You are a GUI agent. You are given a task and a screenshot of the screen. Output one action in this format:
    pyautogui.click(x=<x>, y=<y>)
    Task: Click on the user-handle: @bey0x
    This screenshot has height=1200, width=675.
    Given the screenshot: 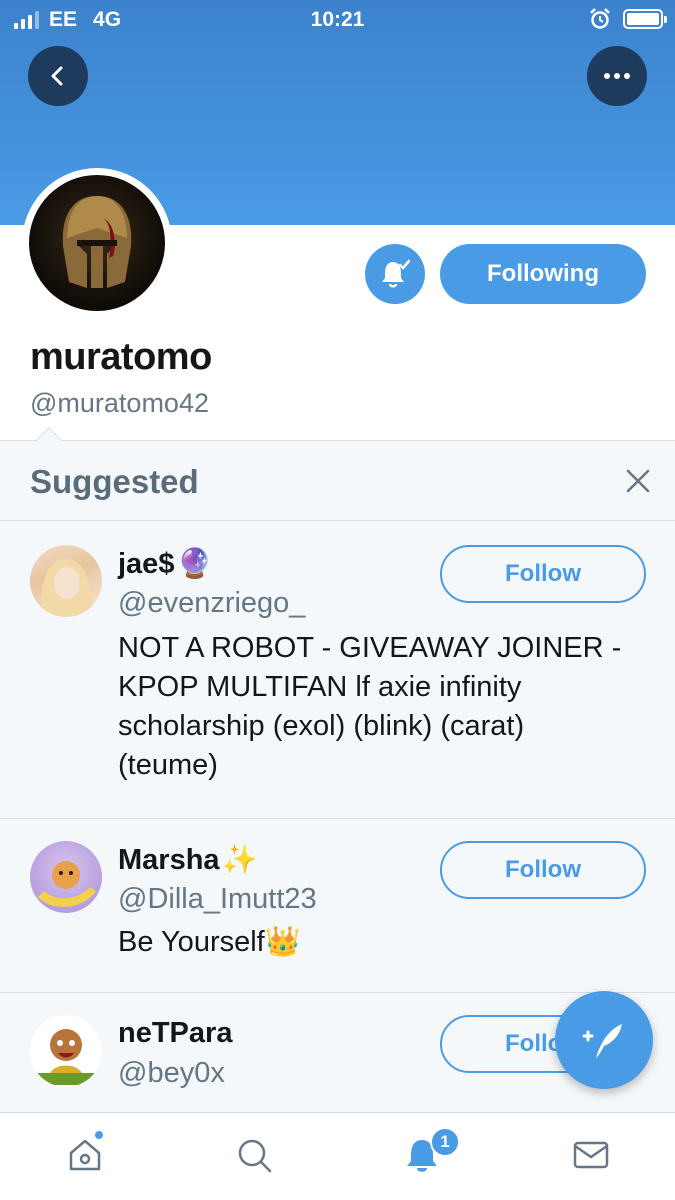 What is the action you would take?
    pyautogui.click(x=171, y=1073)
    